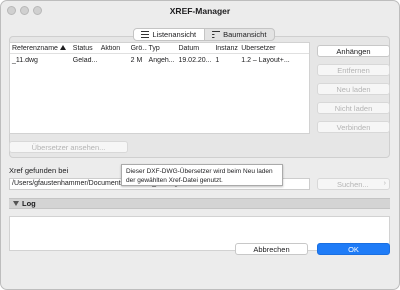  I want to click on tab-tree-view-label: Baumansicht, so click(245, 34).